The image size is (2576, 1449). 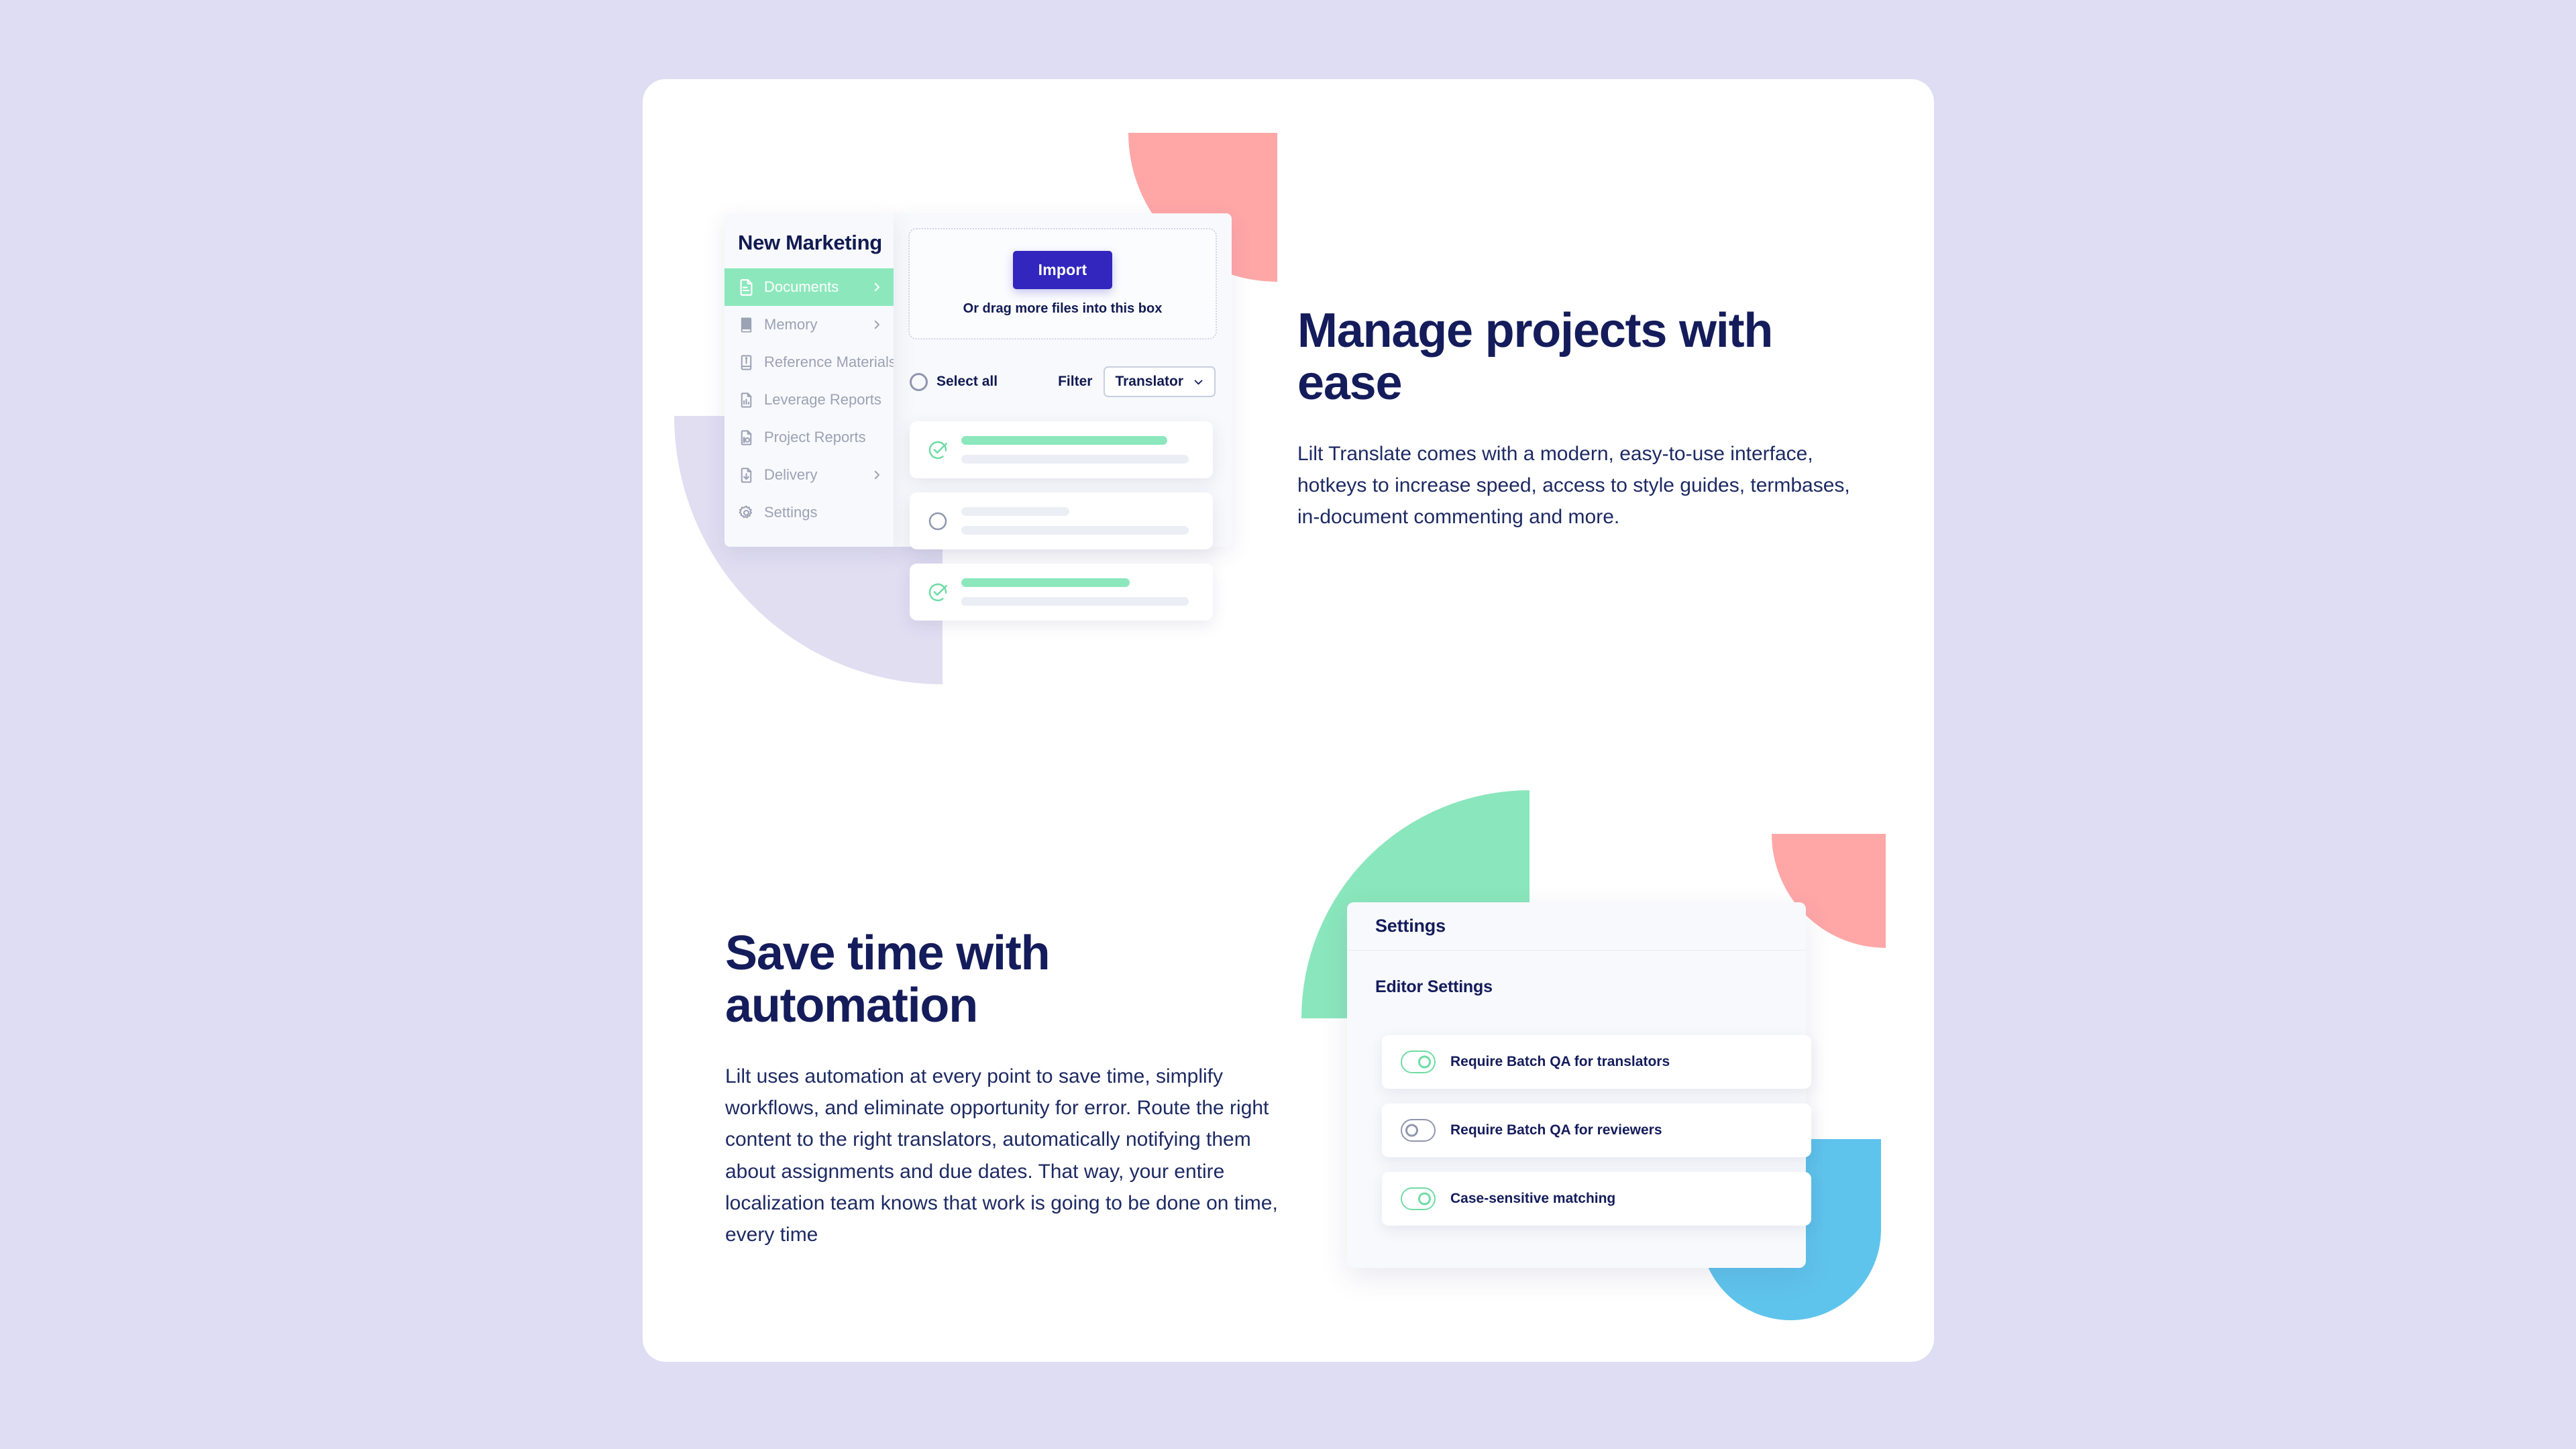 I want to click on toggle-require-batch-qa-reviewers, so click(x=1418, y=1130).